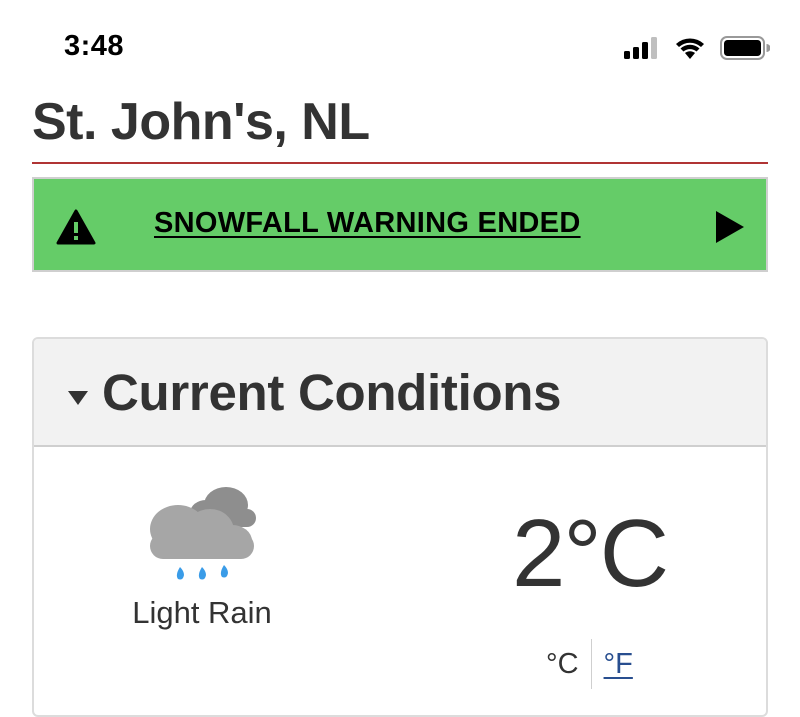 The width and height of the screenshot is (800, 717). I want to click on status-time: 3:48, so click(94, 46).